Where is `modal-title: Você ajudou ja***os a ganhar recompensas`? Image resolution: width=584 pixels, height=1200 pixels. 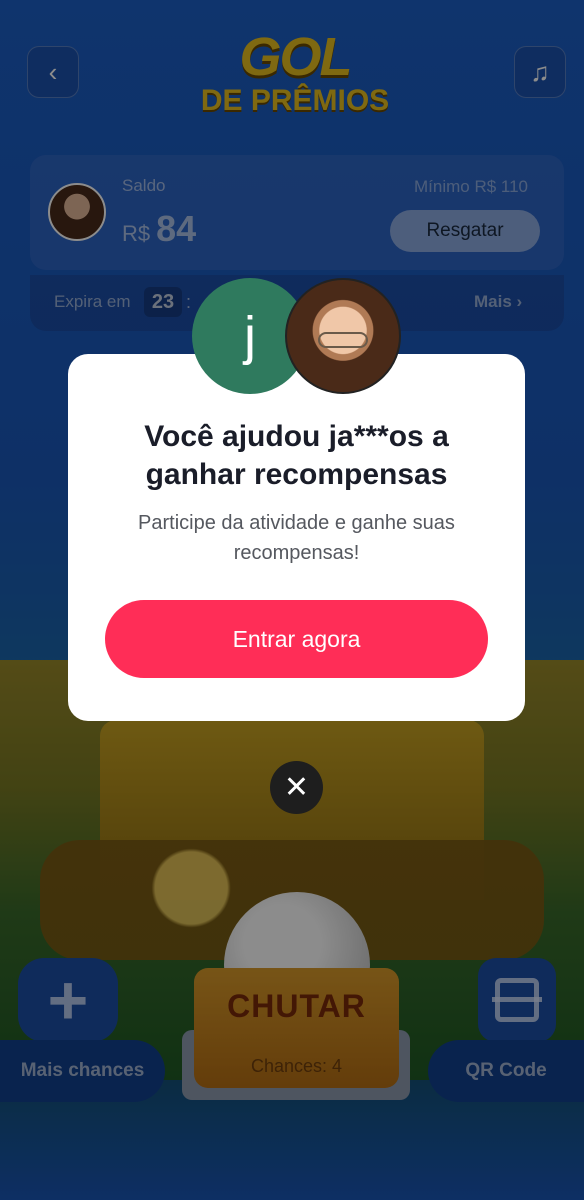
modal-title: Você ajudou ja***os a ganhar recompensas is located at coordinates (296, 456).